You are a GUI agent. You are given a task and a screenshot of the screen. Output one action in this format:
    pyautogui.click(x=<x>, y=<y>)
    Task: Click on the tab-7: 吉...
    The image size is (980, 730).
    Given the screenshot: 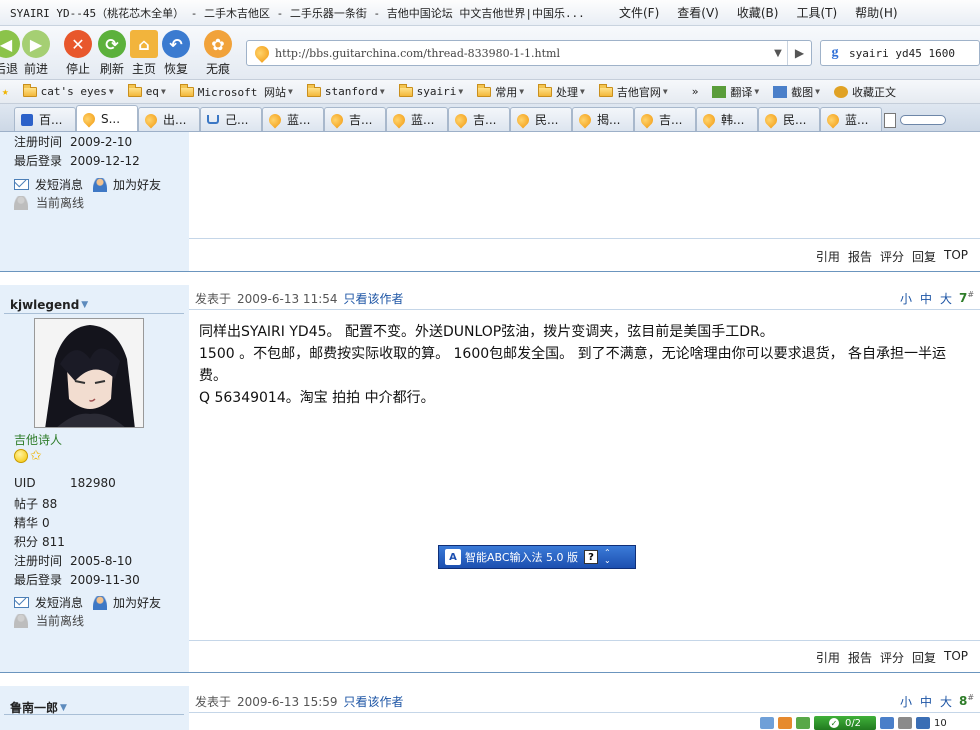 What is the action you would take?
    pyautogui.click(x=479, y=119)
    